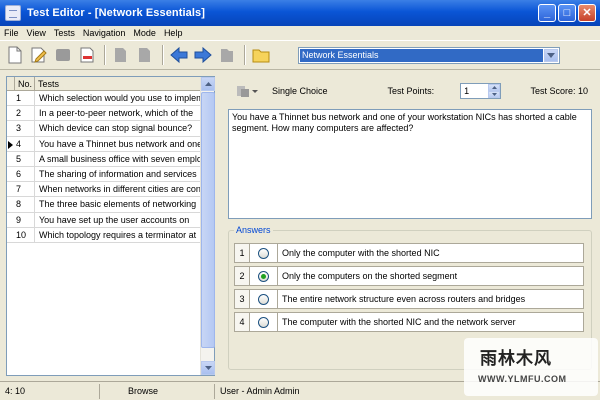  What do you see at coordinates (36, 33) in the screenshot?
I see `menu-view: View` at bounding box center [36, 33].